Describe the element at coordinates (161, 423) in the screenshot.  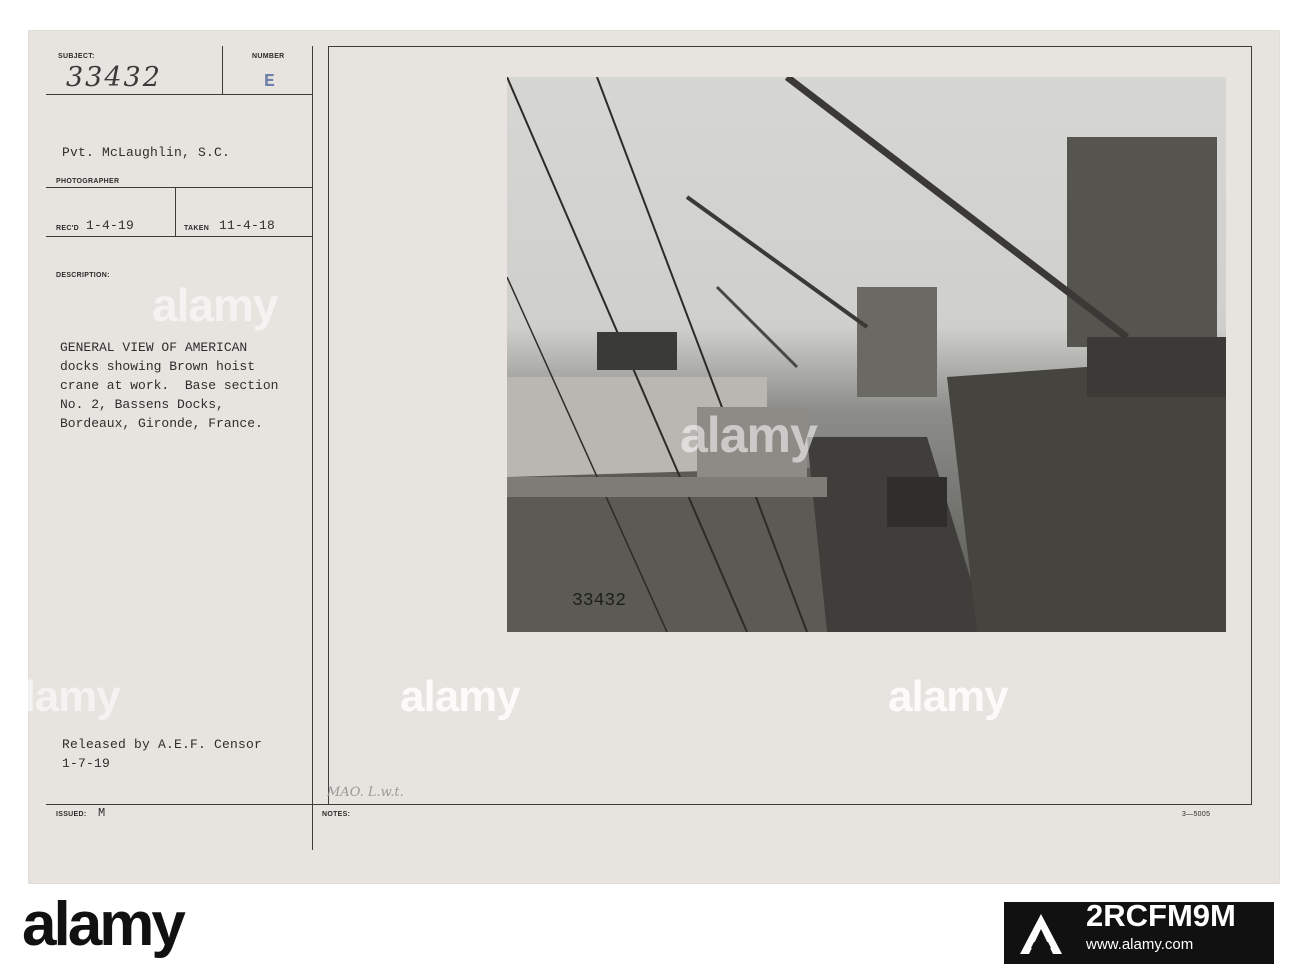
I see `description-line: Bordeaux, Gironde, France.` at that location.